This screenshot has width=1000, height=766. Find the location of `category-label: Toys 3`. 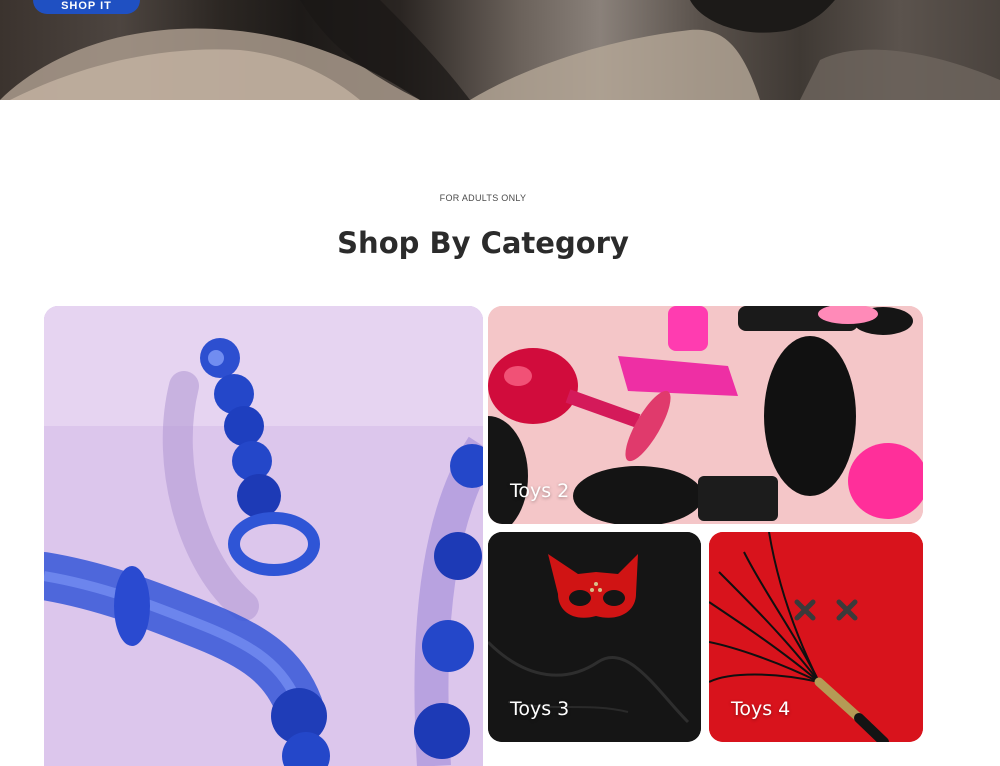

category-label: Toys 3 is located at coordinates (540, 709).